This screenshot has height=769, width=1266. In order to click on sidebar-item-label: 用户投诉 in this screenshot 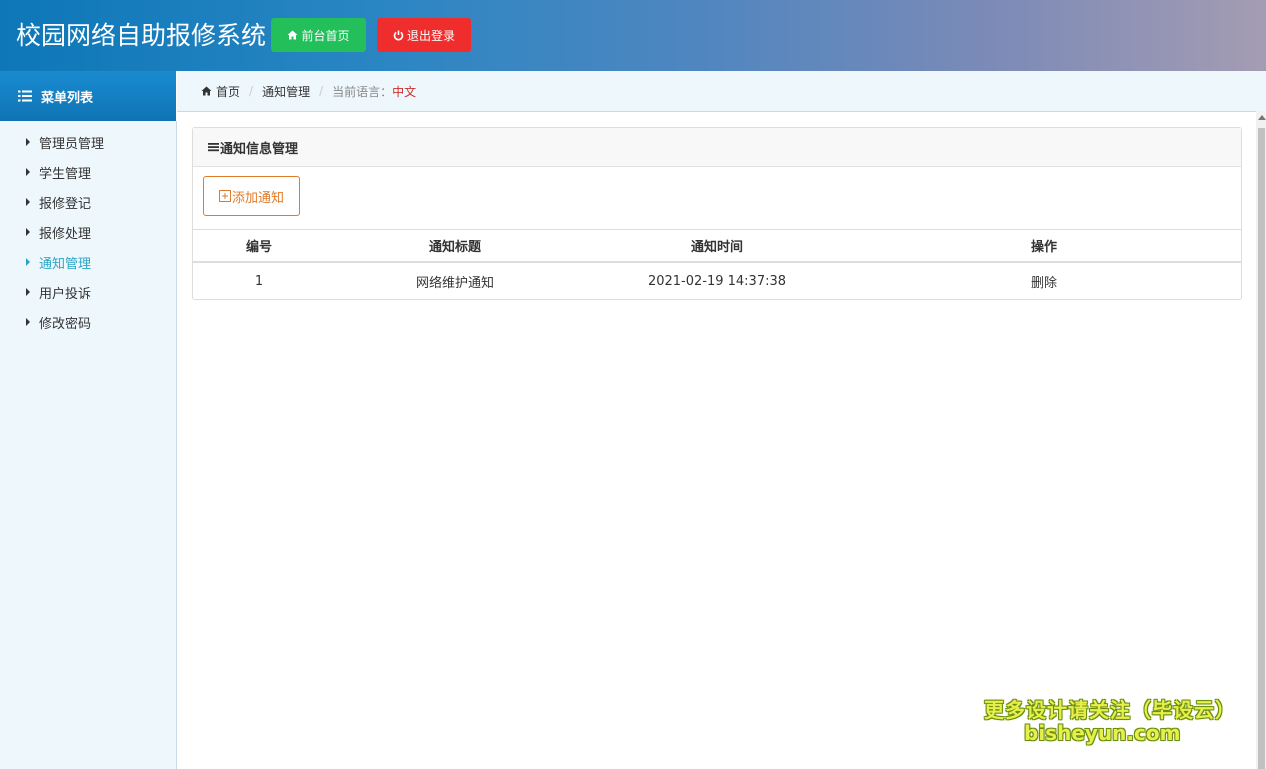, I will do `click(65, 294)`.